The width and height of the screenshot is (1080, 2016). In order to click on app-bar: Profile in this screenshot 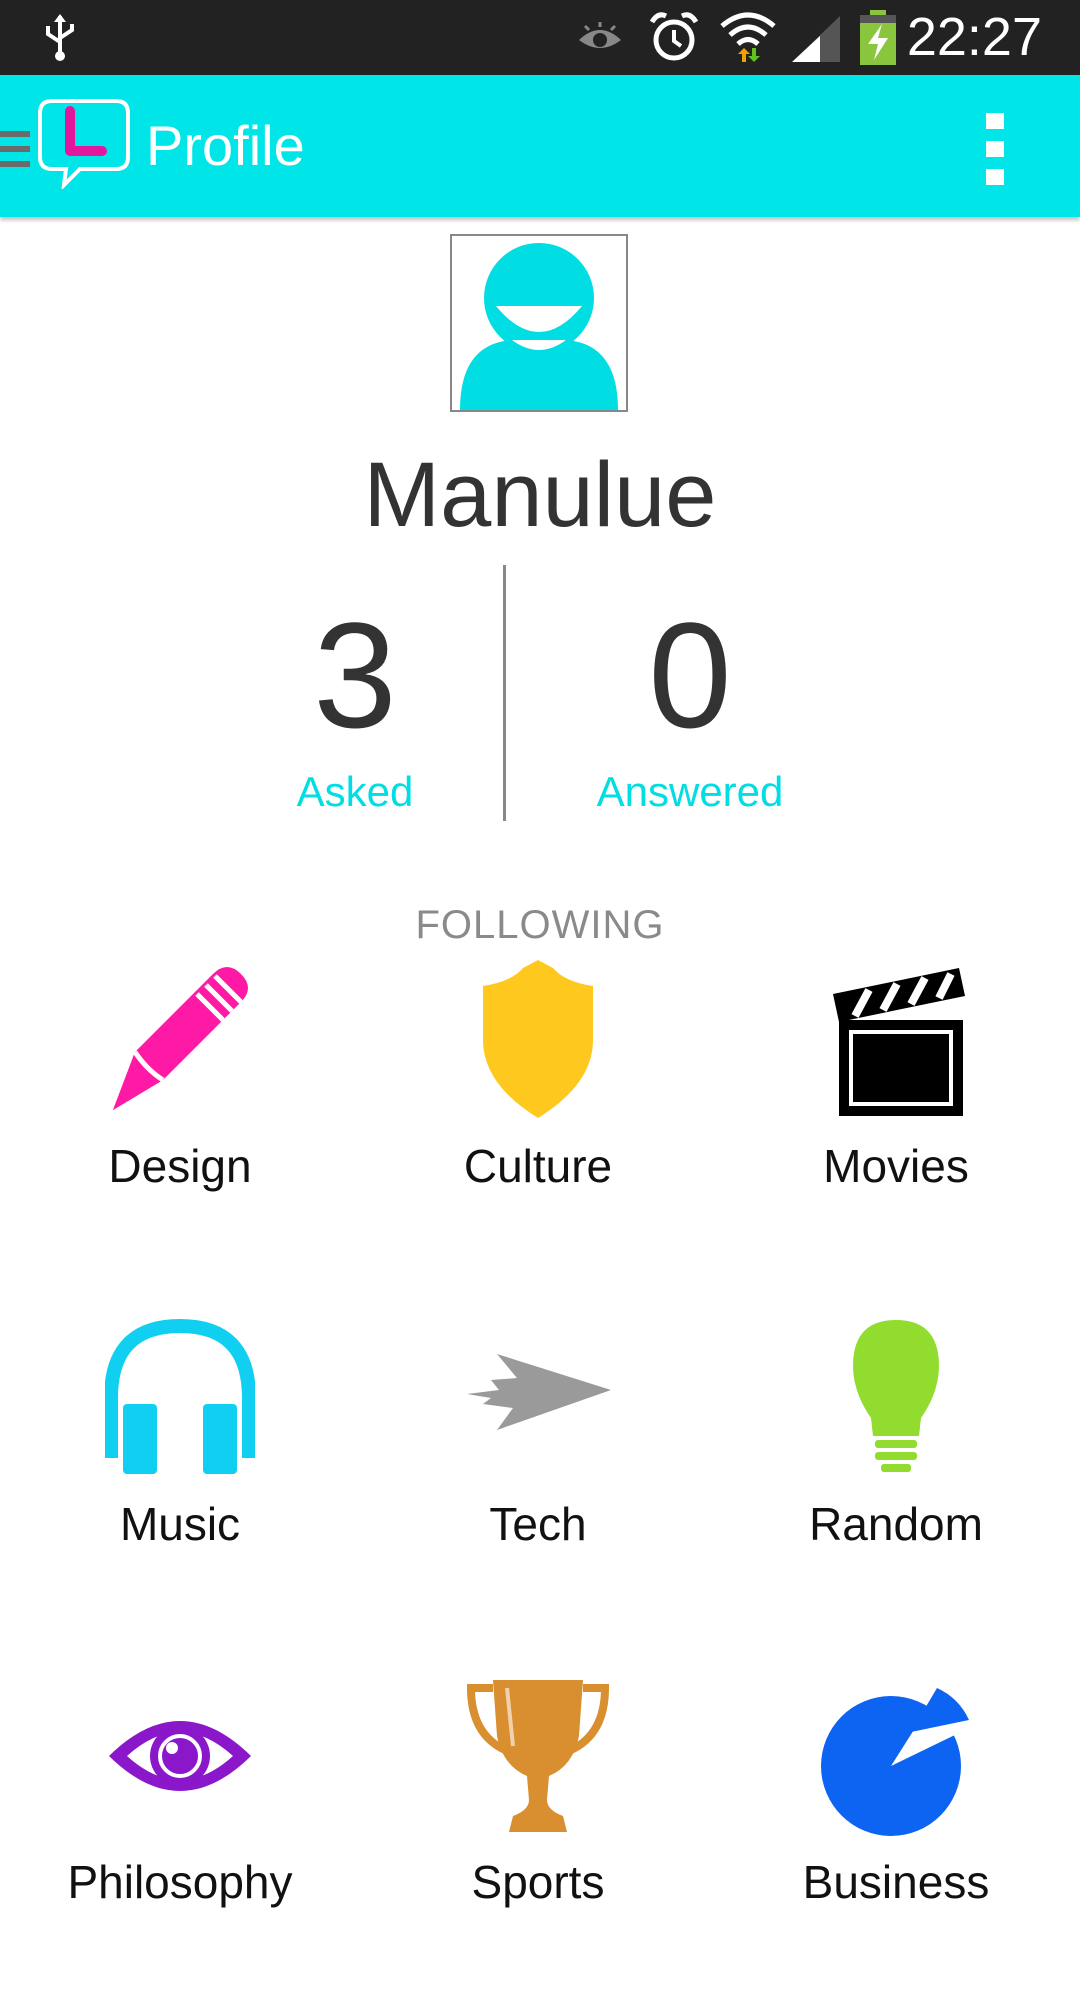, I will do `click(540, 146)`.